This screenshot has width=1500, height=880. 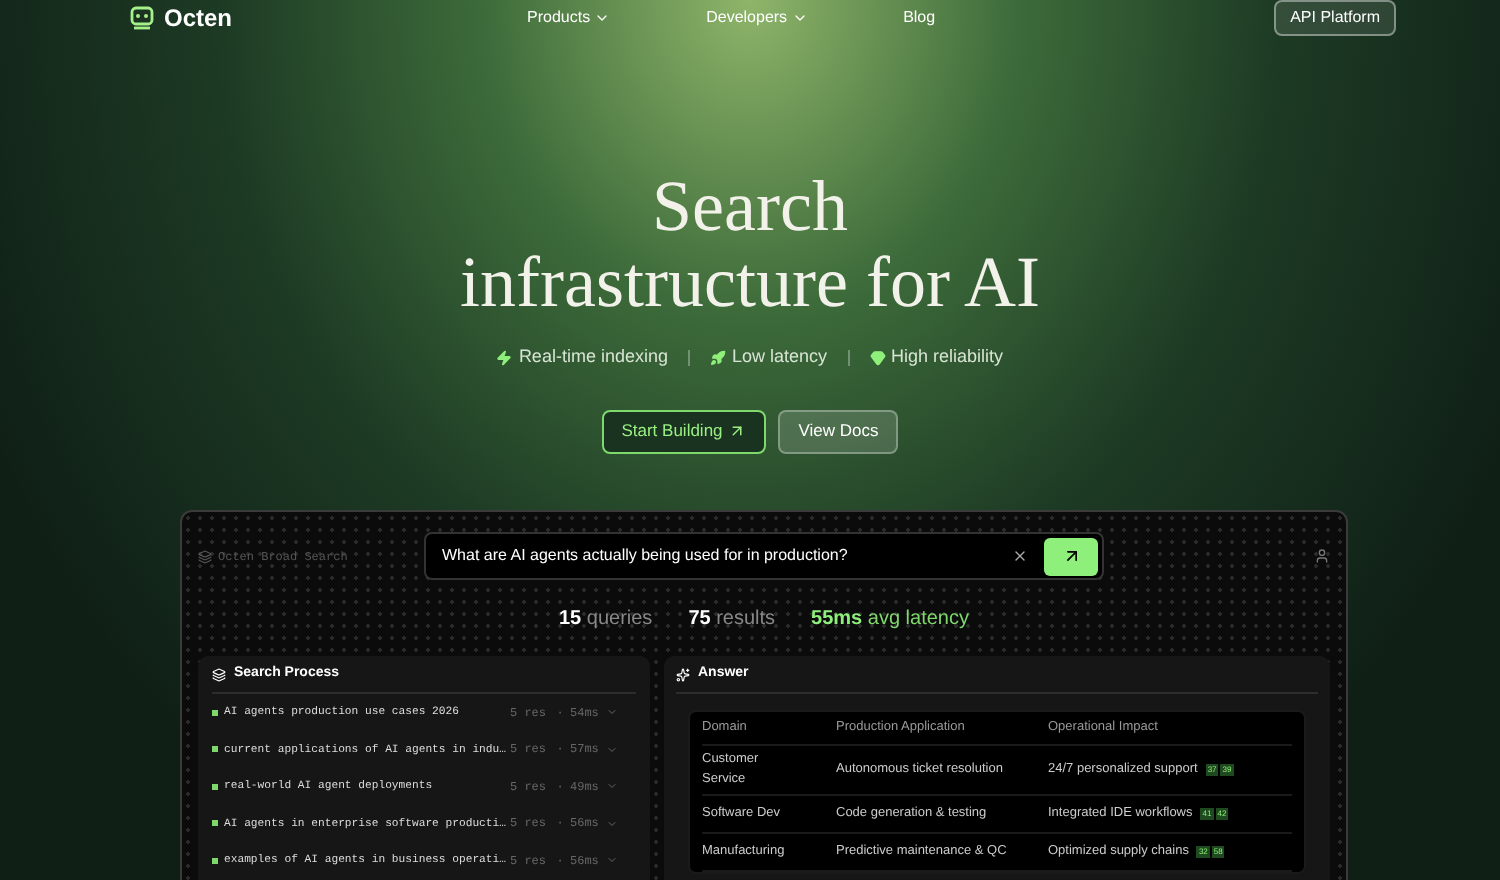 I want to click on clear-icon, so click(x=1020, y=556).